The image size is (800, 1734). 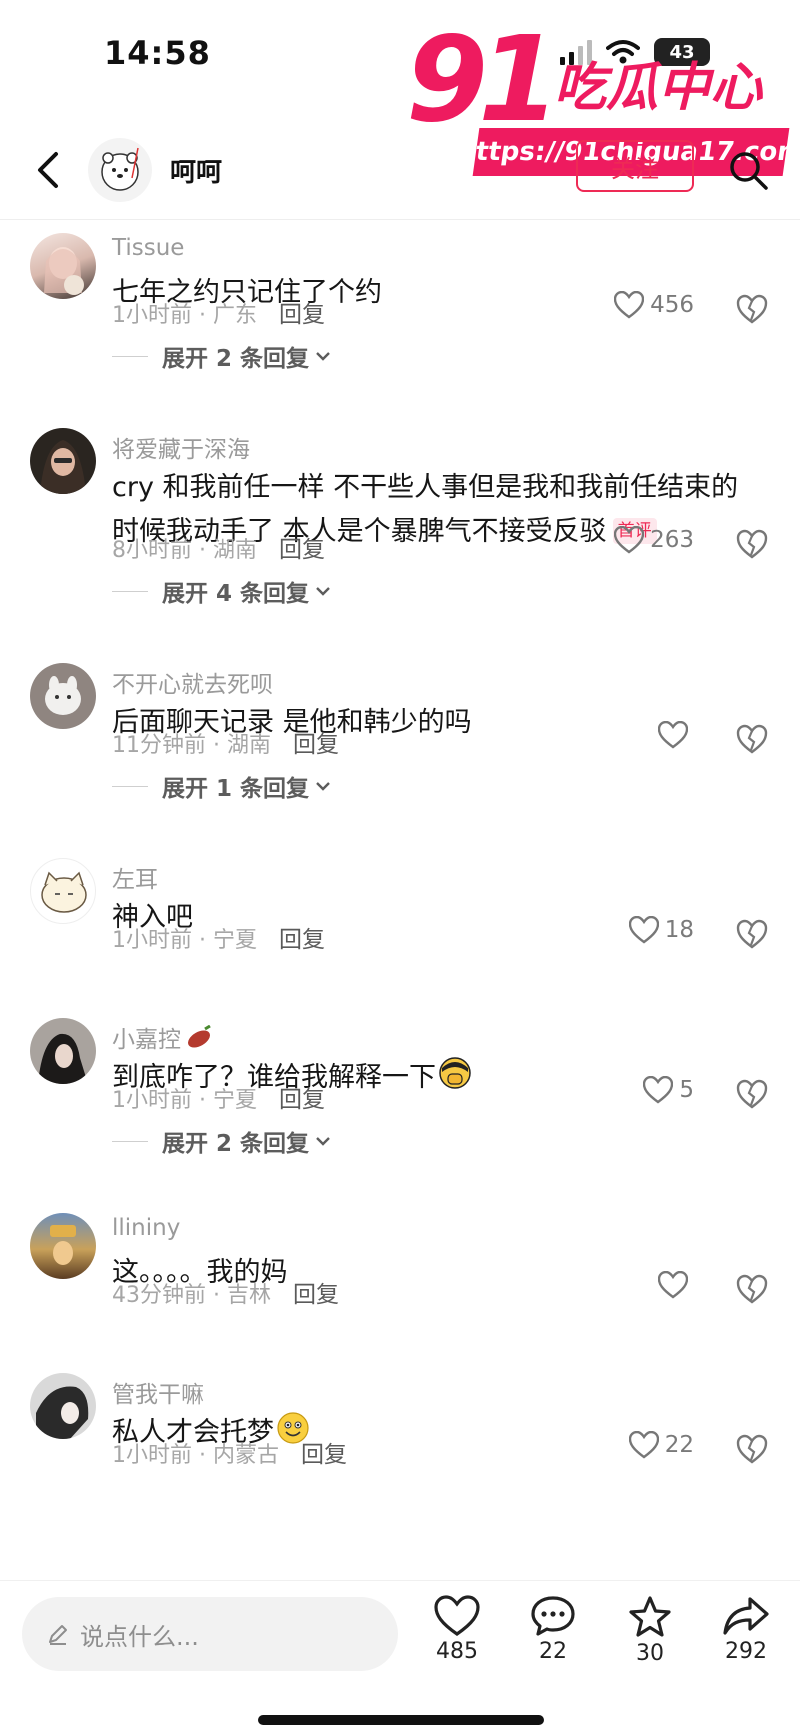 I want to click on like-count: 18, so click(x=679, y=930).